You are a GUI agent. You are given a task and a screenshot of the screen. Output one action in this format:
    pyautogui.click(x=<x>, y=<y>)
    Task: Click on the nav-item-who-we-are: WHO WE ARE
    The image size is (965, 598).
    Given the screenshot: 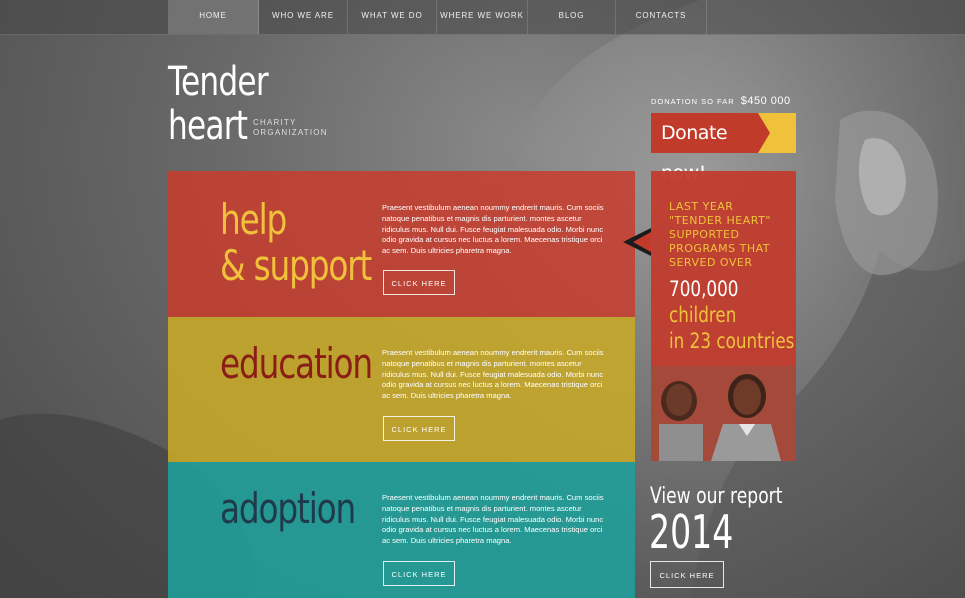 What is the action you would take?
    pyautogui.click(x=303, y=17)
    